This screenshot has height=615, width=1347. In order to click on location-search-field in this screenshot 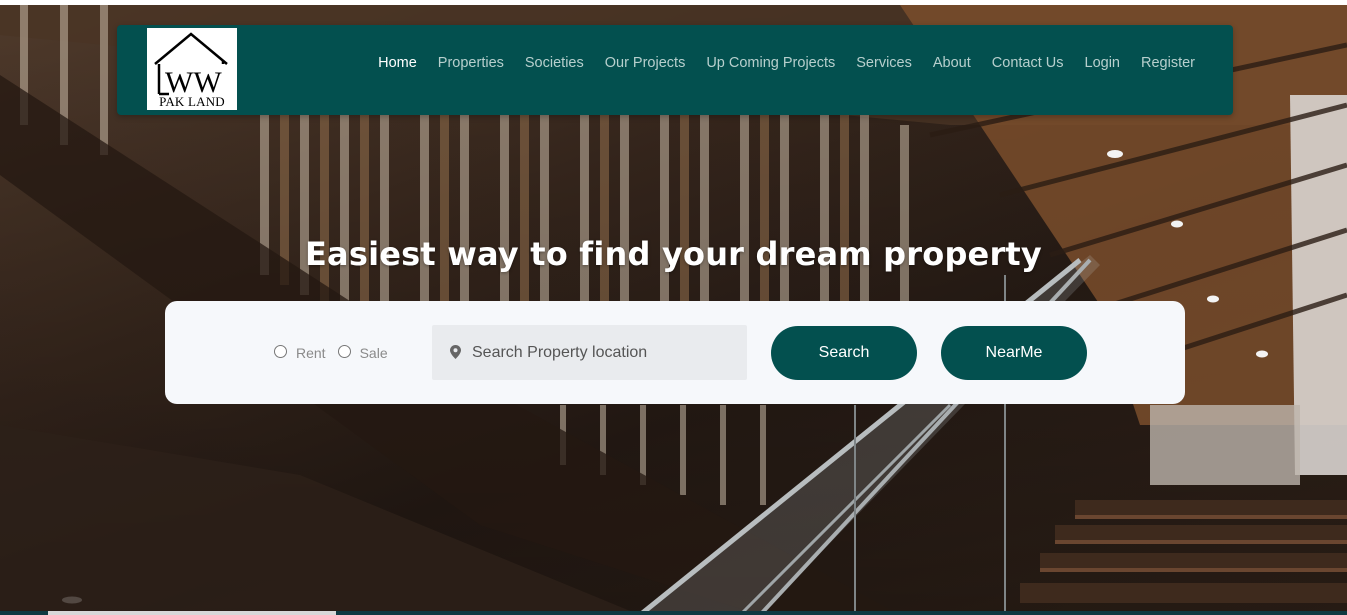, I will do `click(589, 352)`.